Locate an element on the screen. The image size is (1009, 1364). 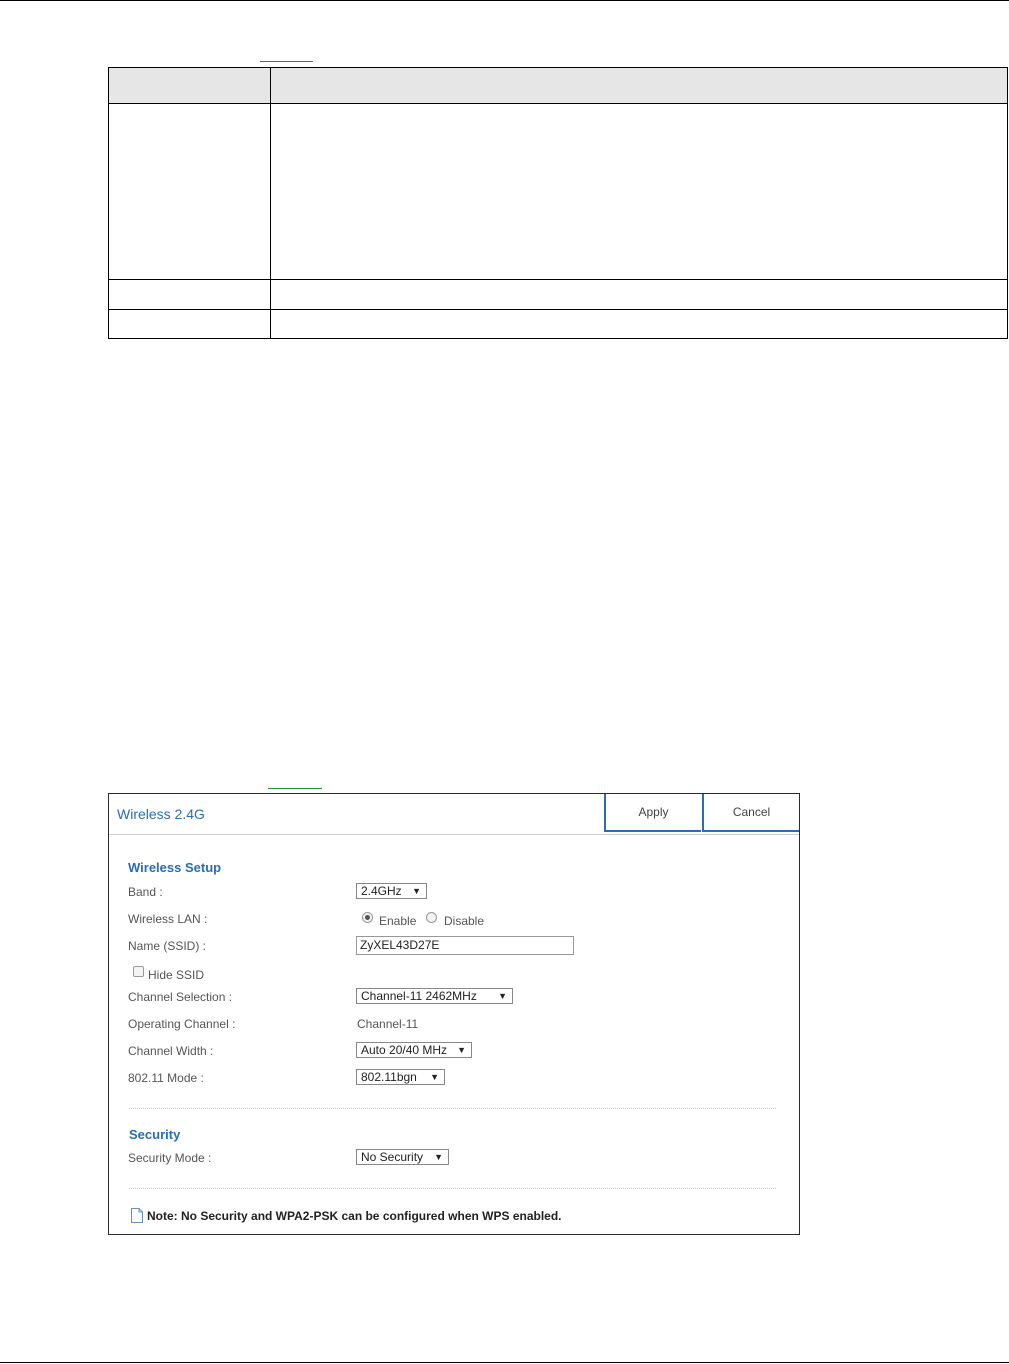
channel-width-select: Auto 20/40 MHz ▼ is located at coordinates (414, 1050).